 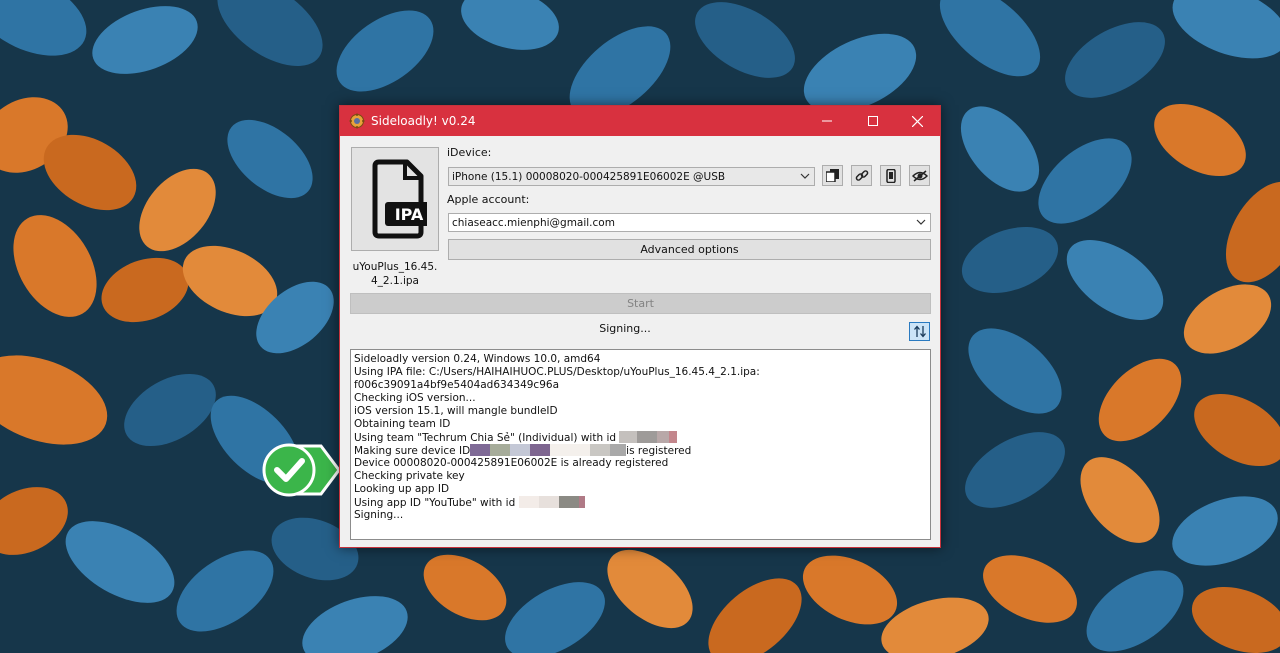 I want to click on close-button, so click(x=917, y=121).